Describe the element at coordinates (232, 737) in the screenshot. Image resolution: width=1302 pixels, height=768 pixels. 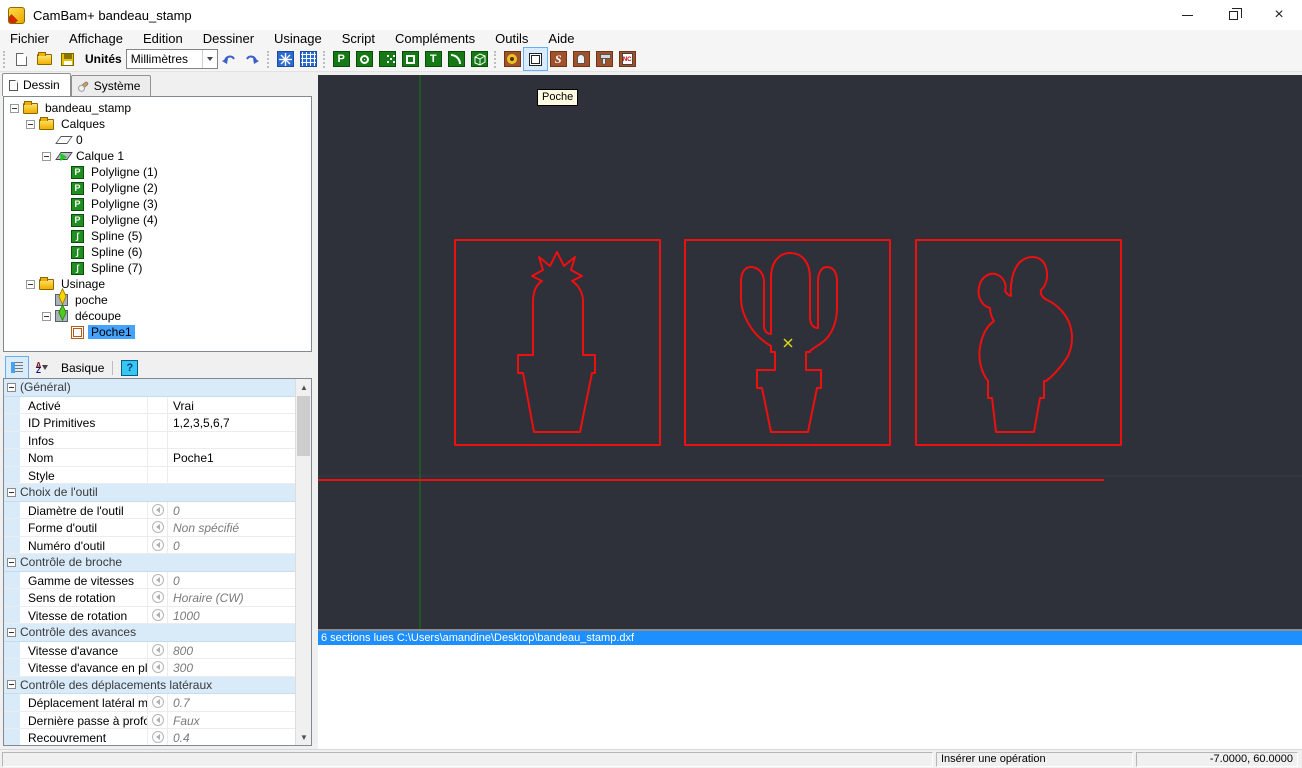
I see `property-value: 0.4` at that location.